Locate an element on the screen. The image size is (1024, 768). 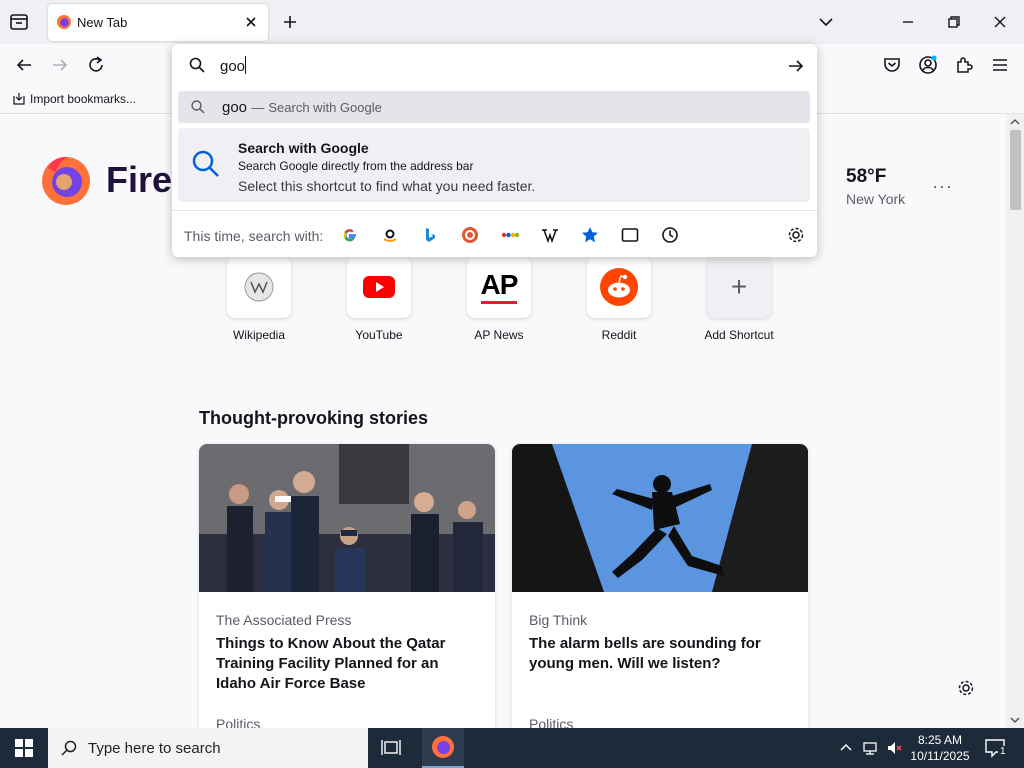
reddit-icon is located at coordinates (619, 287).